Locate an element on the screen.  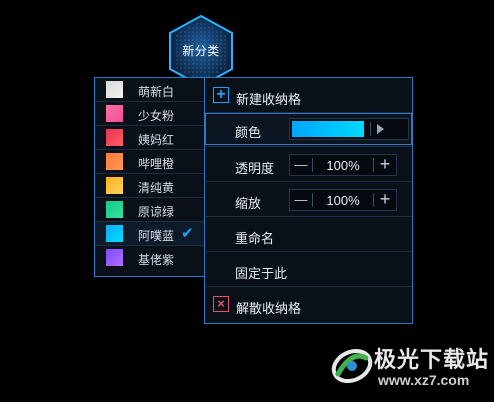
menu-item-label: 缩放 is located at coordinates (248, 203).